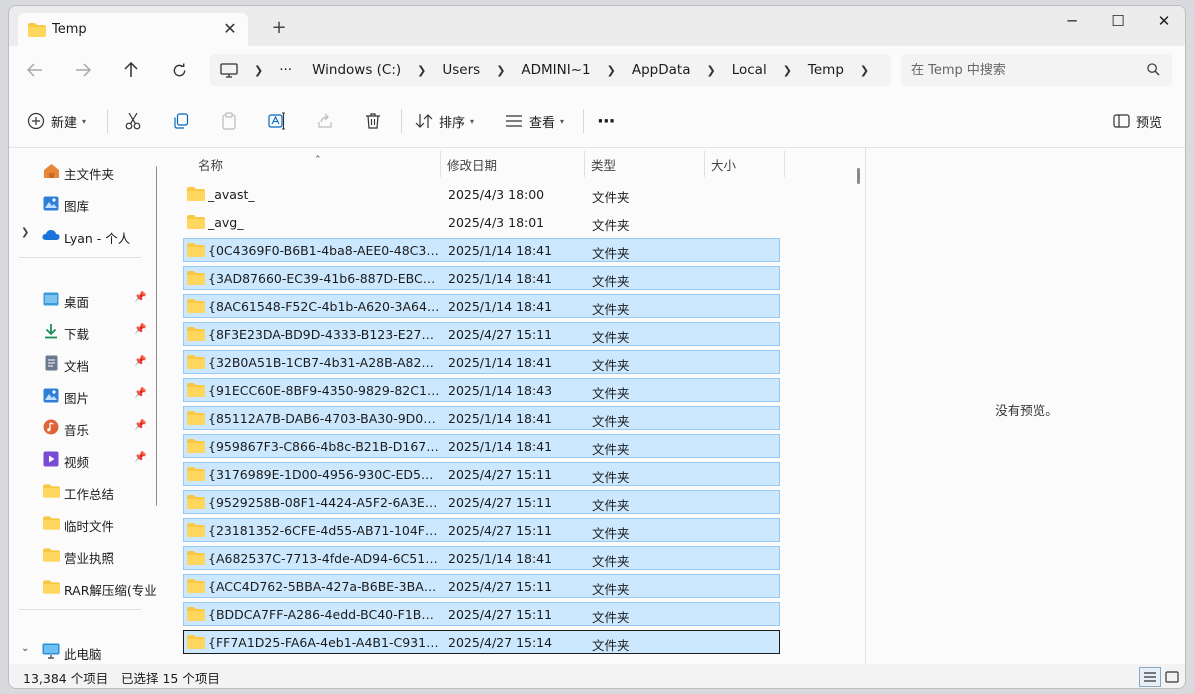 Image resolution: width=1194 pixels, height=694 pixels. Describe the element at coordinates (25, 648) in the screenshot. I see `chevron-down-icon: ⌄` at that location.